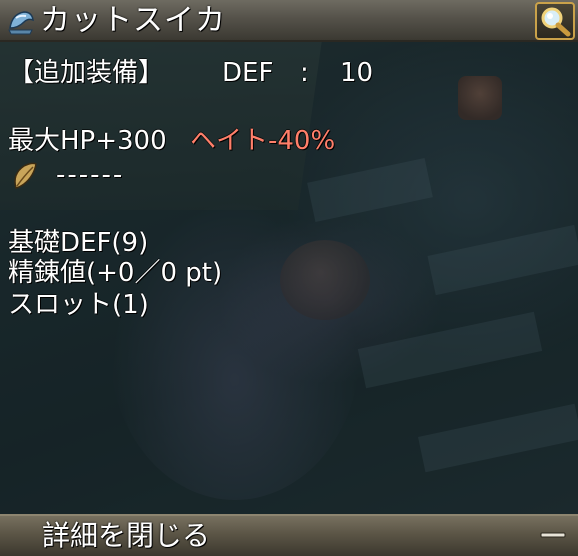  What do you see at coordinates (263, 141) in the screenshot?
I see `effect-hate: ヘイト-40%` at bounding box center [263, 141].